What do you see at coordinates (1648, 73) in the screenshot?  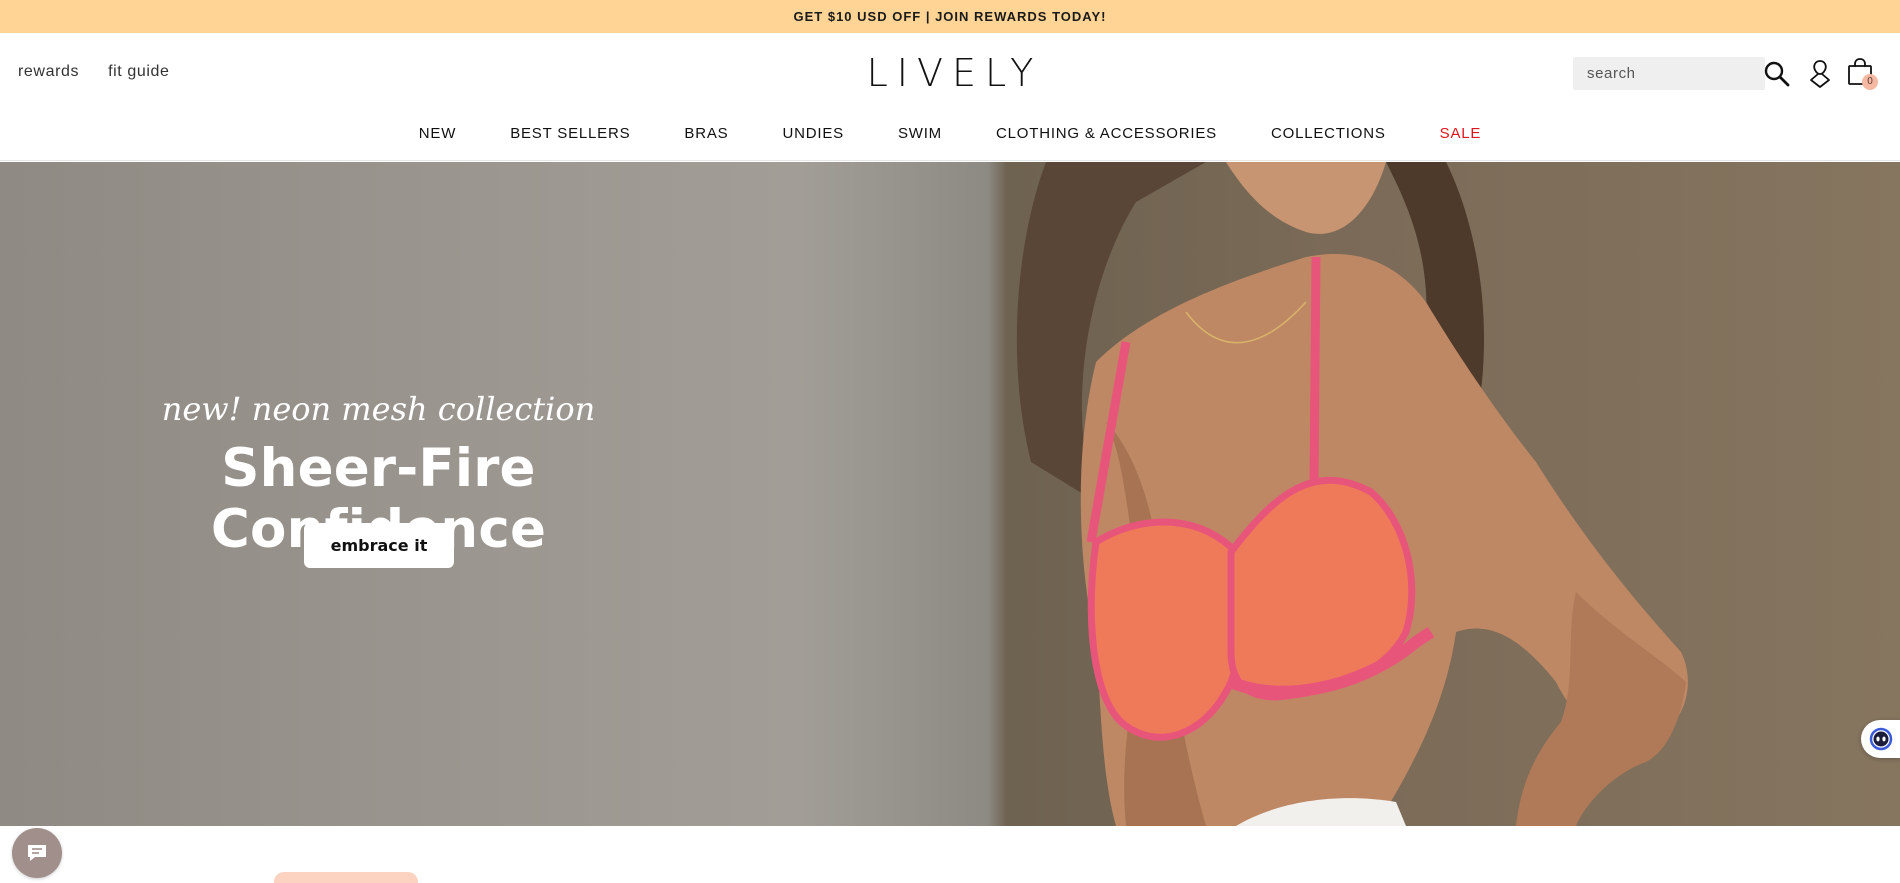 I see `search-input` at bounding box center [1648, 73].